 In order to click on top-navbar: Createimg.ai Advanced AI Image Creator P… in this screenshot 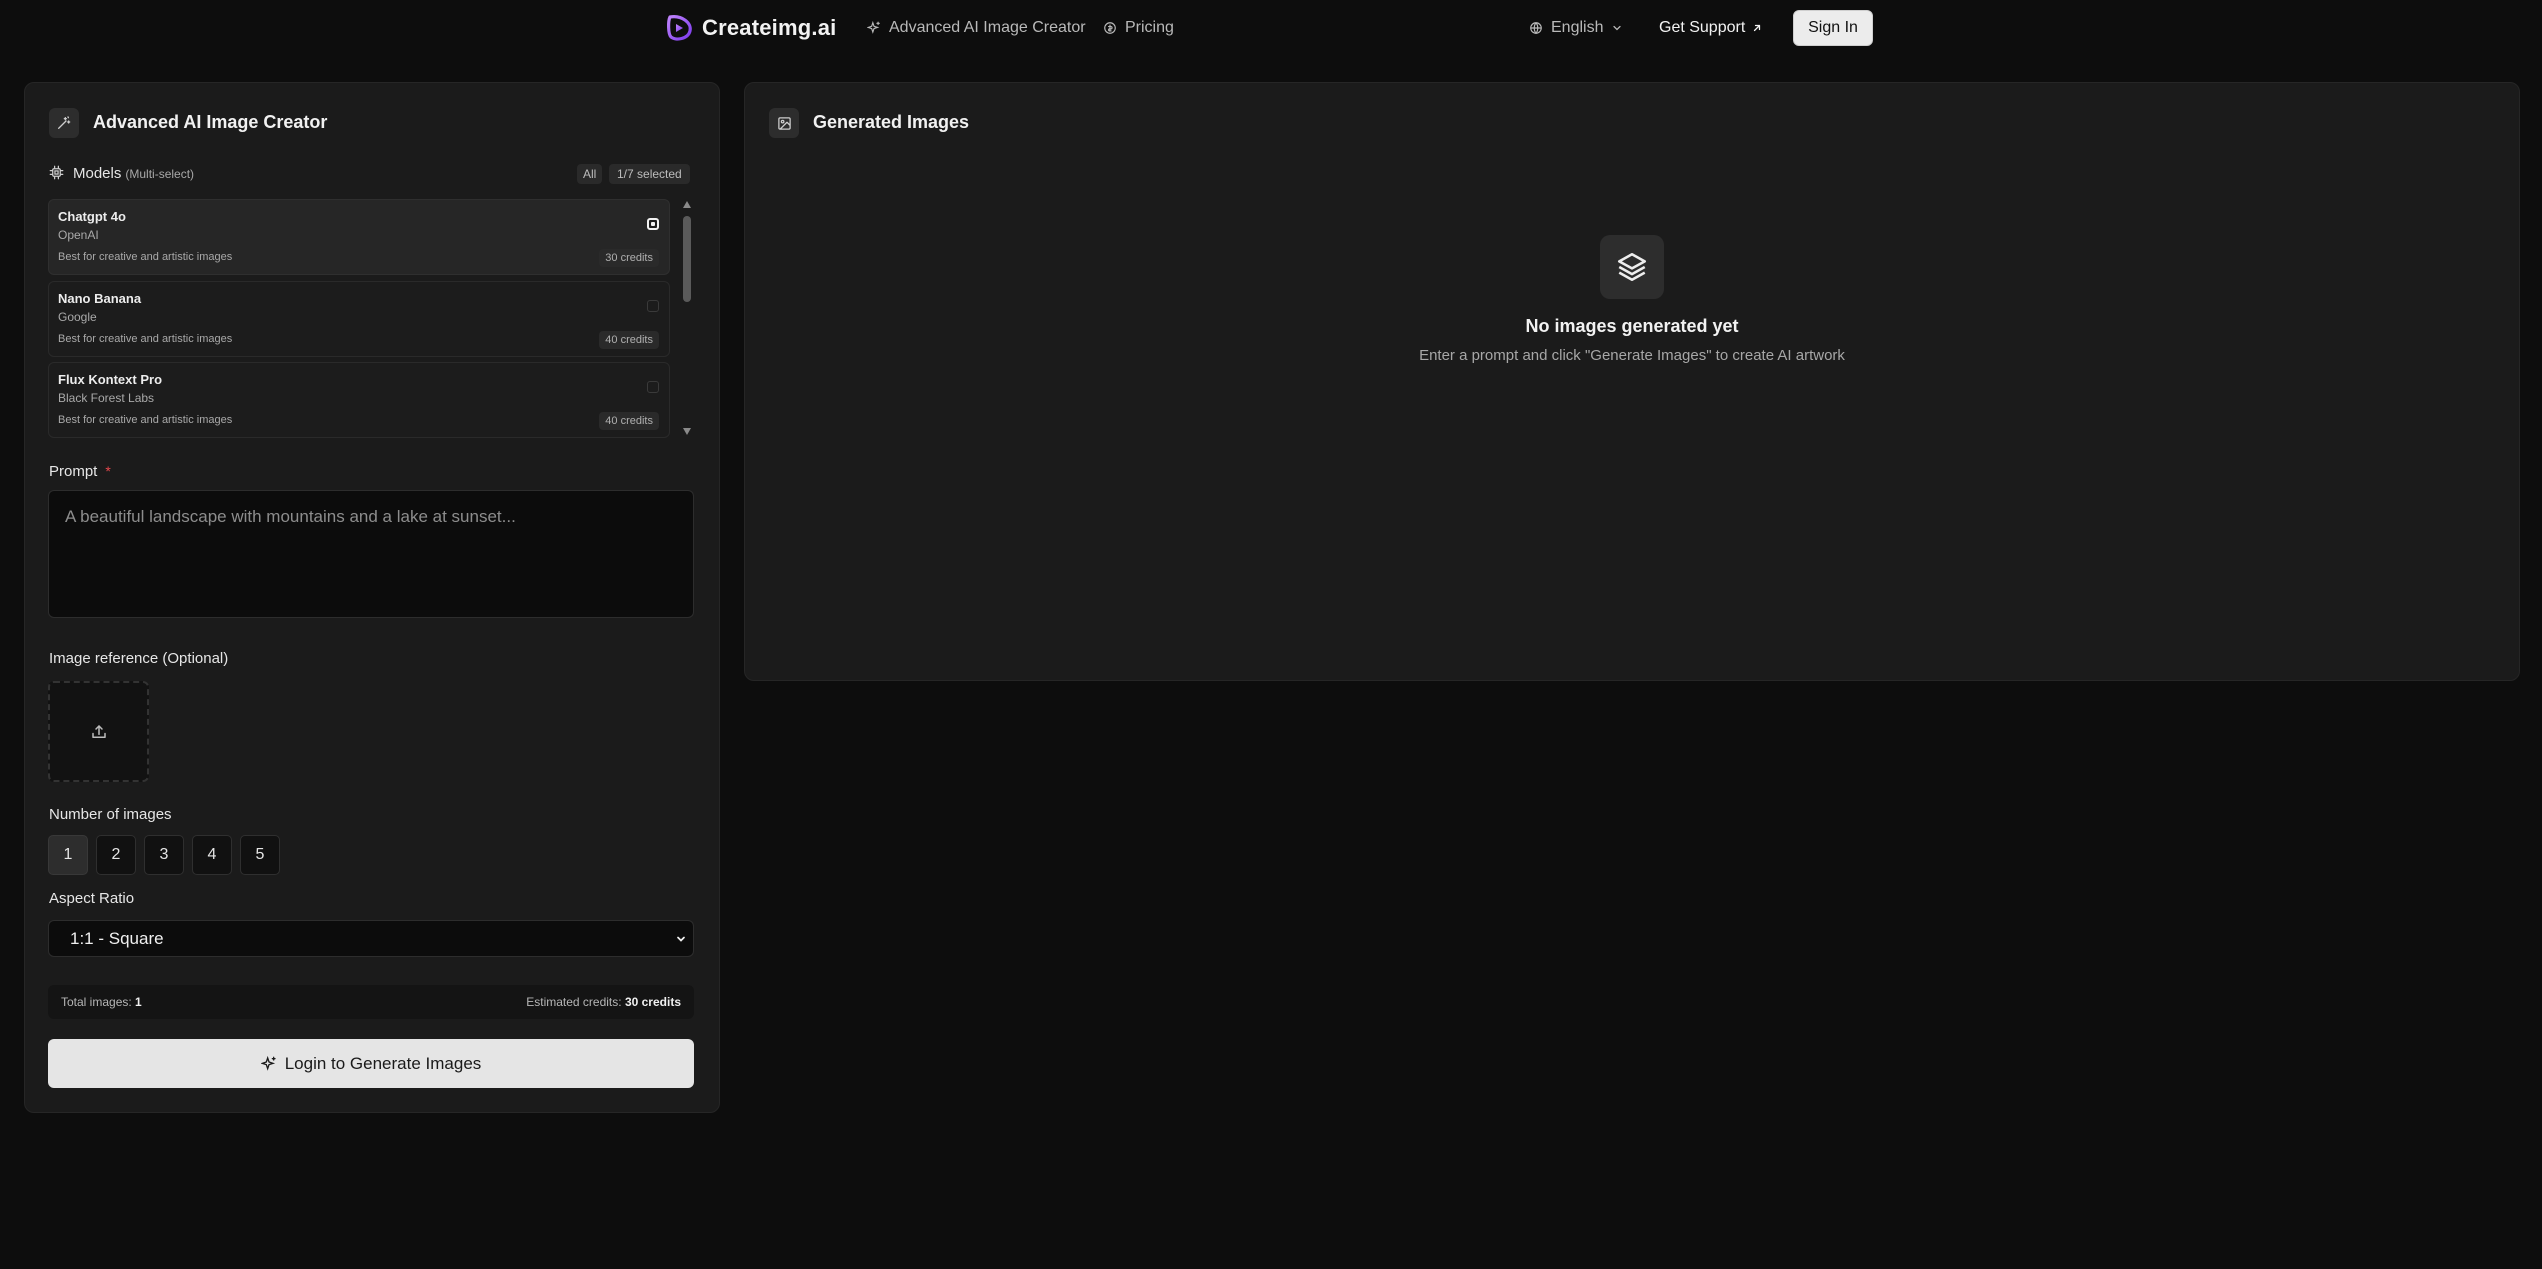, I will do `click(1271, 28)`.